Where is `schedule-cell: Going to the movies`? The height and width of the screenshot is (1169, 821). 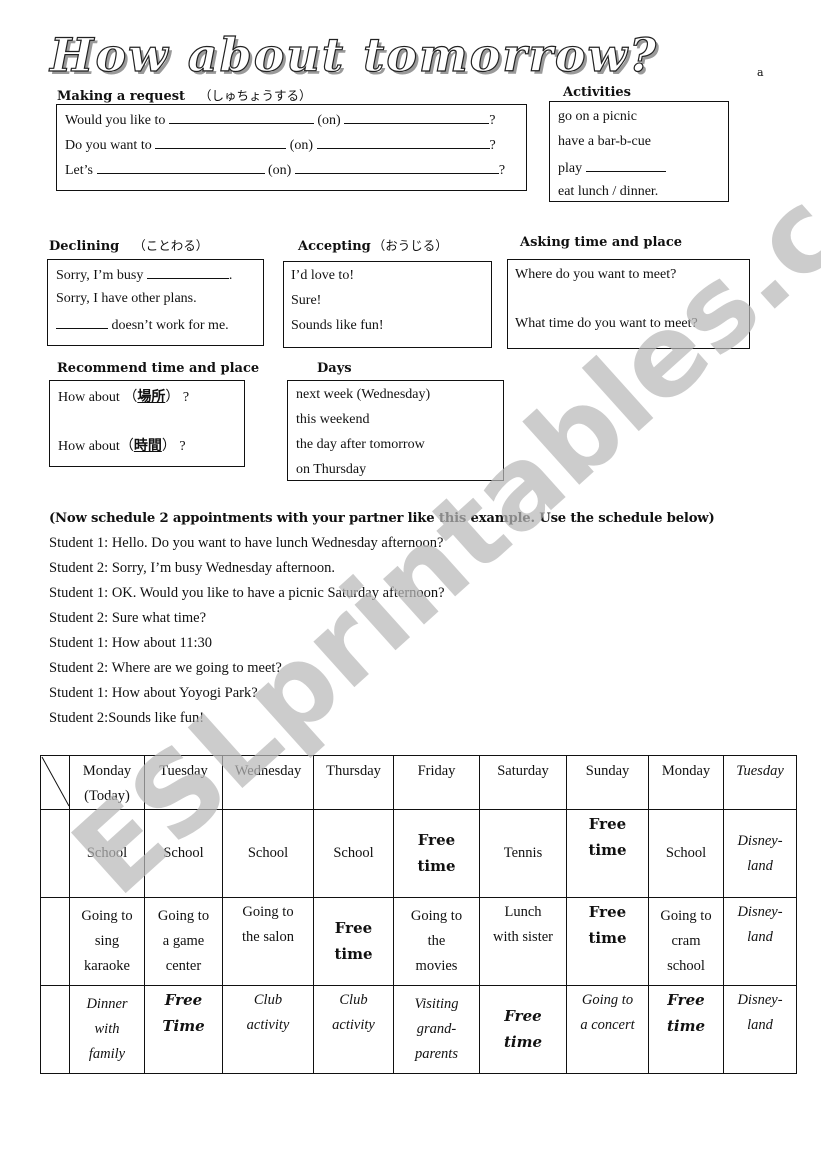 schedule-cell: Going to the movies is located at coordinates (436, 941).